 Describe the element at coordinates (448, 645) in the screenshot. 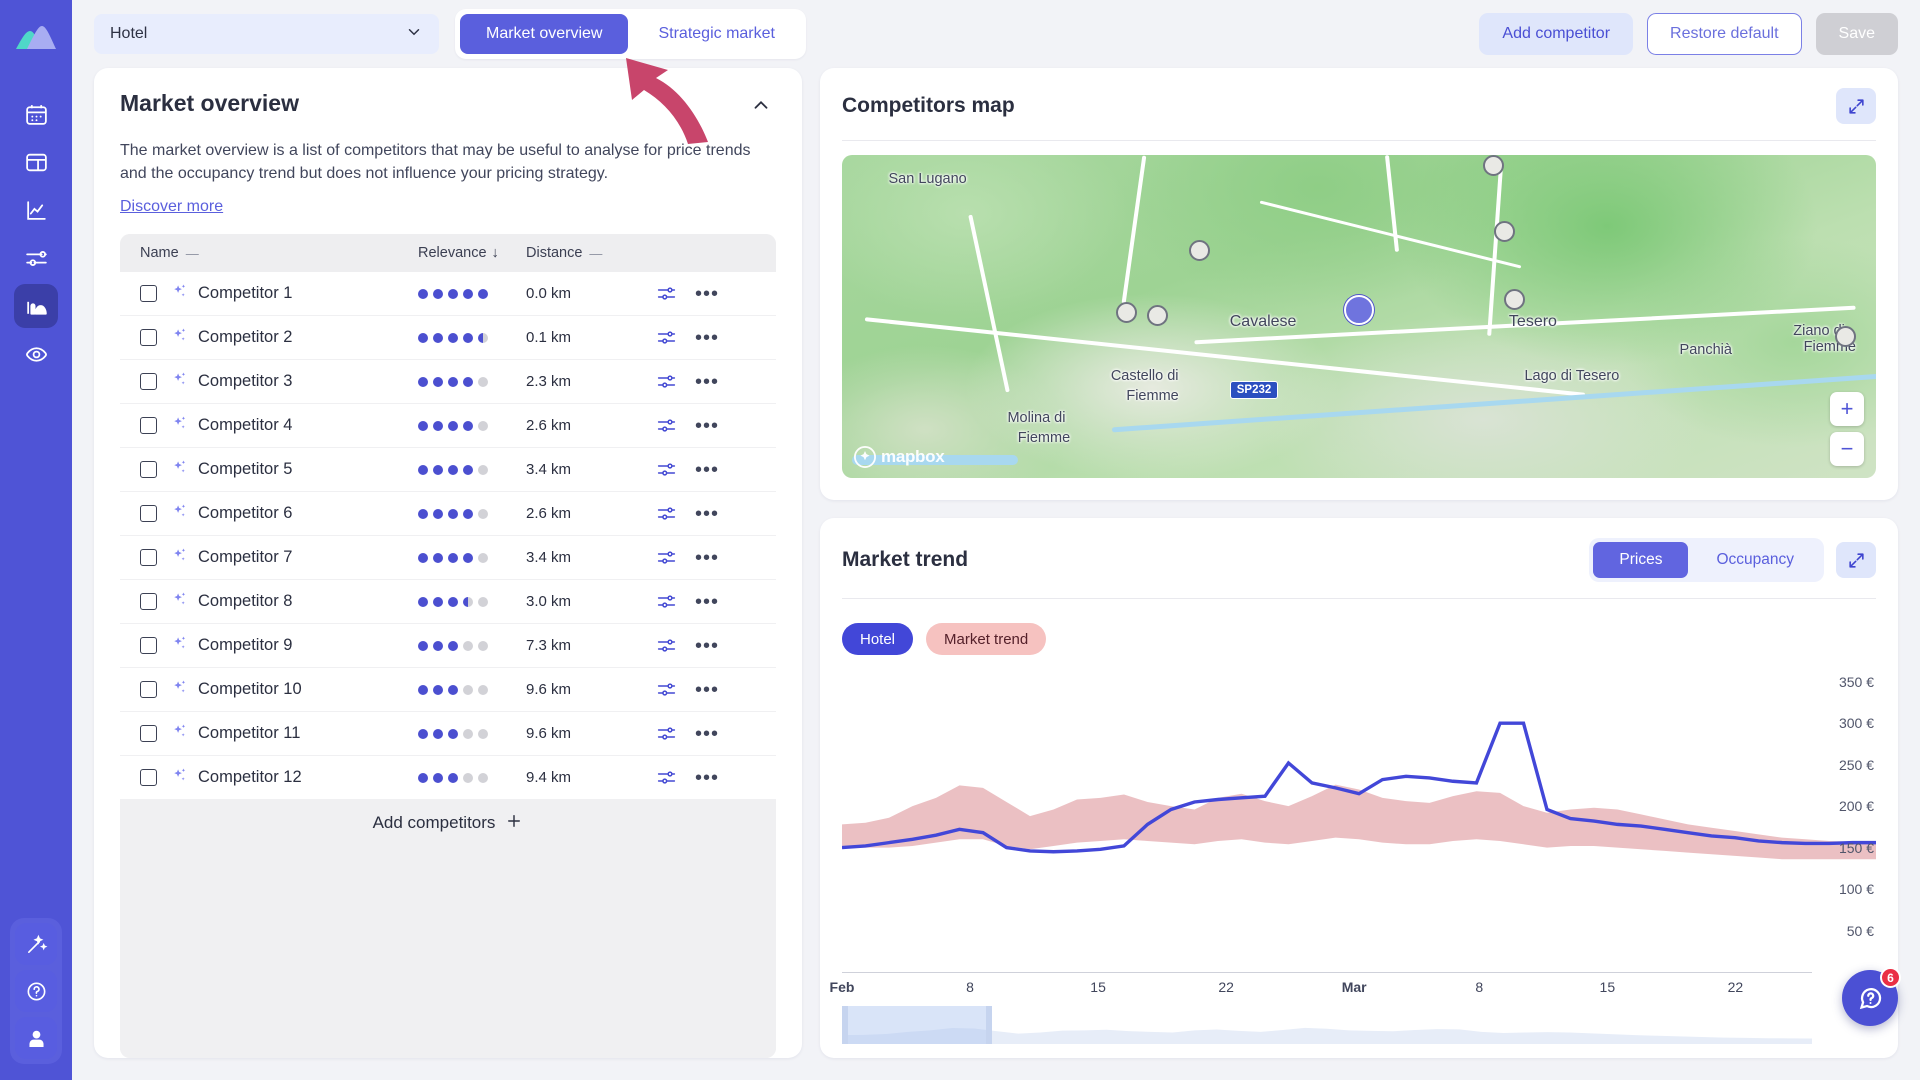

I see `table-row: Competitor 9 7.3 km •••` at that location.